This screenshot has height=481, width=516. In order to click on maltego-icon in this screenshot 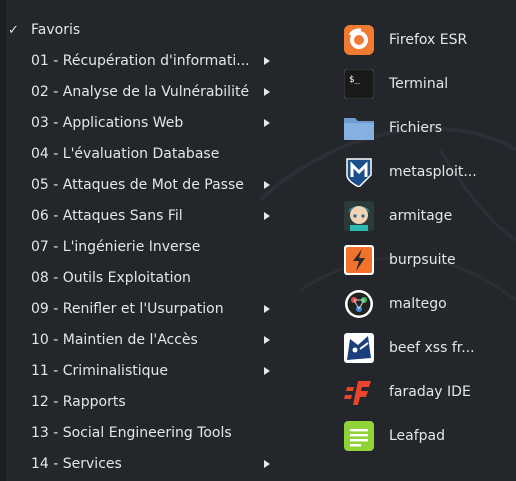, I will do `click(359, 304)`.